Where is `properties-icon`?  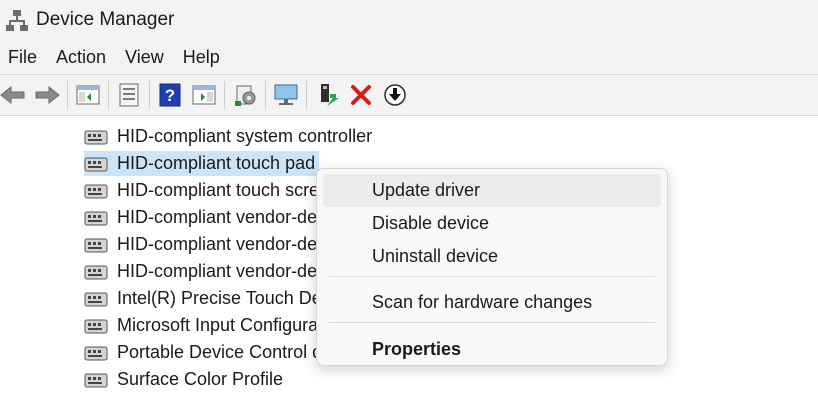 properties-icon is located at coordinates (129, 95).